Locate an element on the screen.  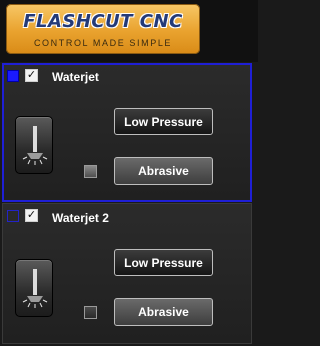
panel-title: Waterjet is located at coordinates (75, 77).